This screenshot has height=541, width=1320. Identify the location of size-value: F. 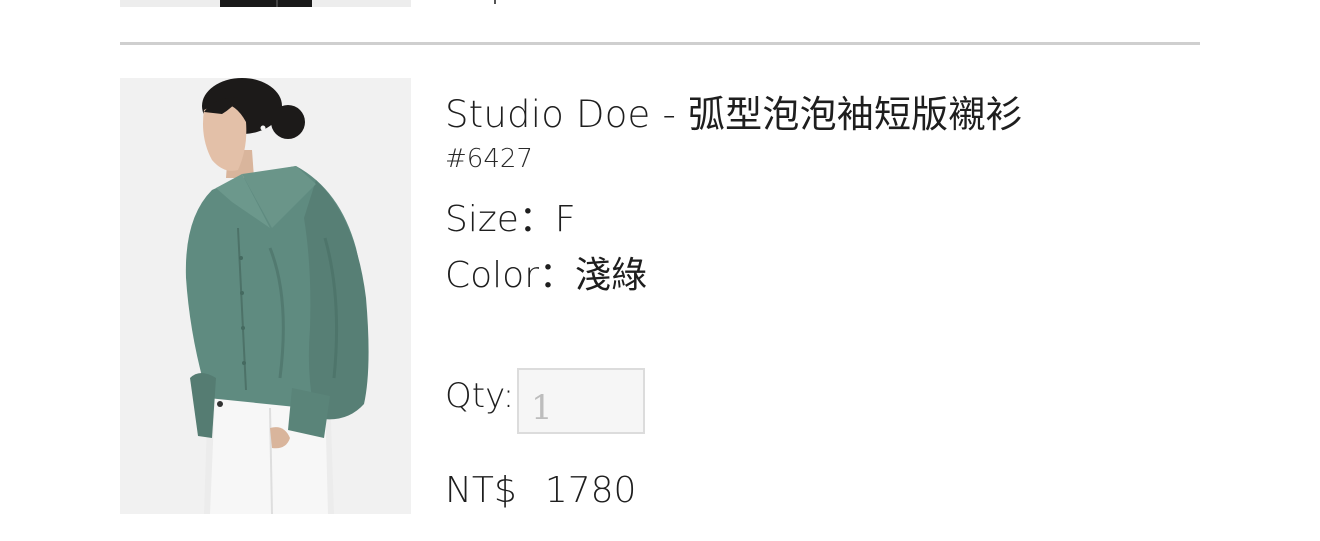
(565, 219).